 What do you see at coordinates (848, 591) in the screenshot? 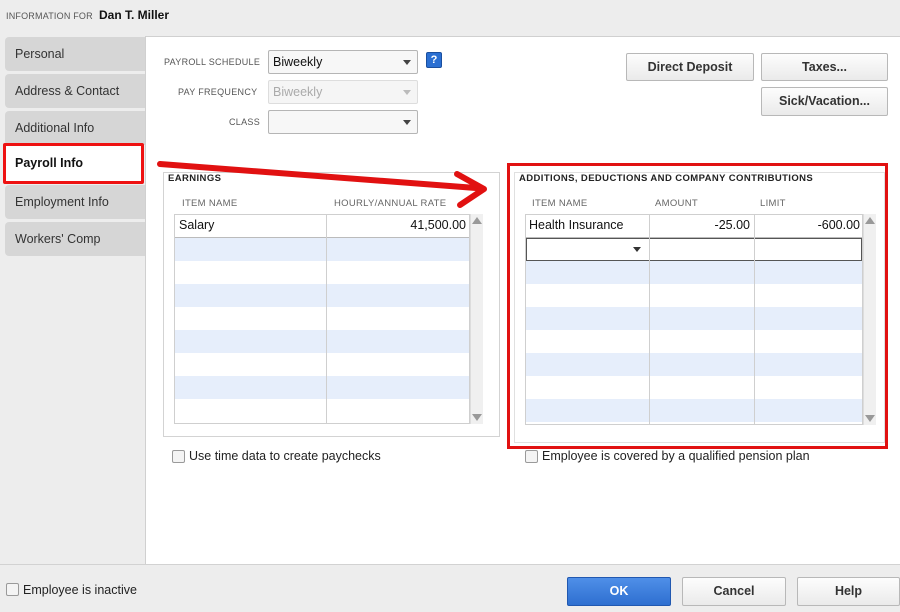
I see `help-button: Help` at bounding box center [848, 591].